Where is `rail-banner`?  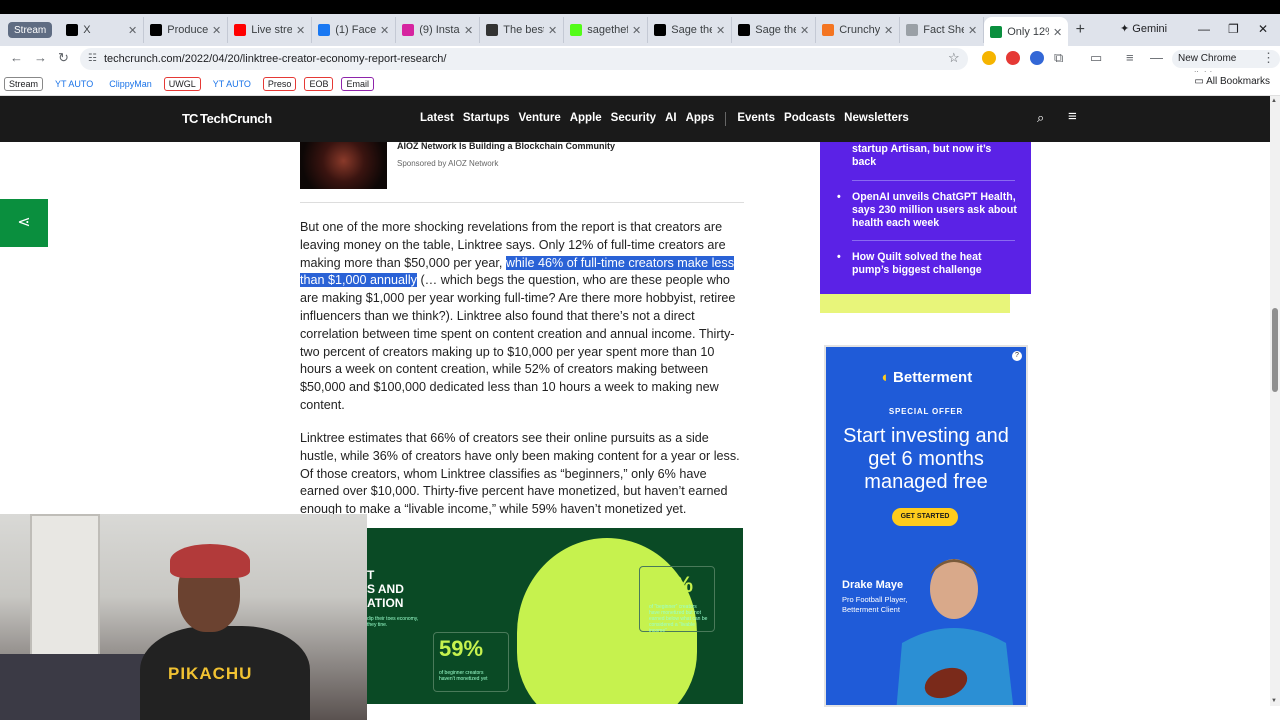
rail-banner is located at coordinates (915, 303).